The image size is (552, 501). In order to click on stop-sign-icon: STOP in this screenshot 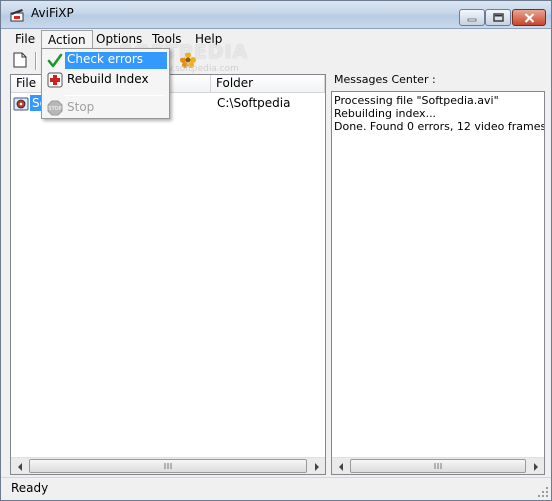, I will do `click(54, 107)`.